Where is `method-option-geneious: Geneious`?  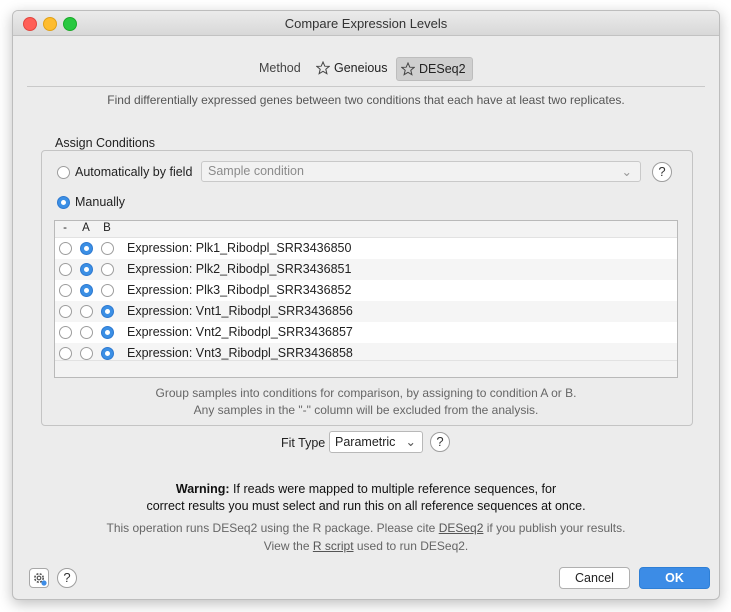 method-option-geneious: Geneious is located at coordinates (353, 68).